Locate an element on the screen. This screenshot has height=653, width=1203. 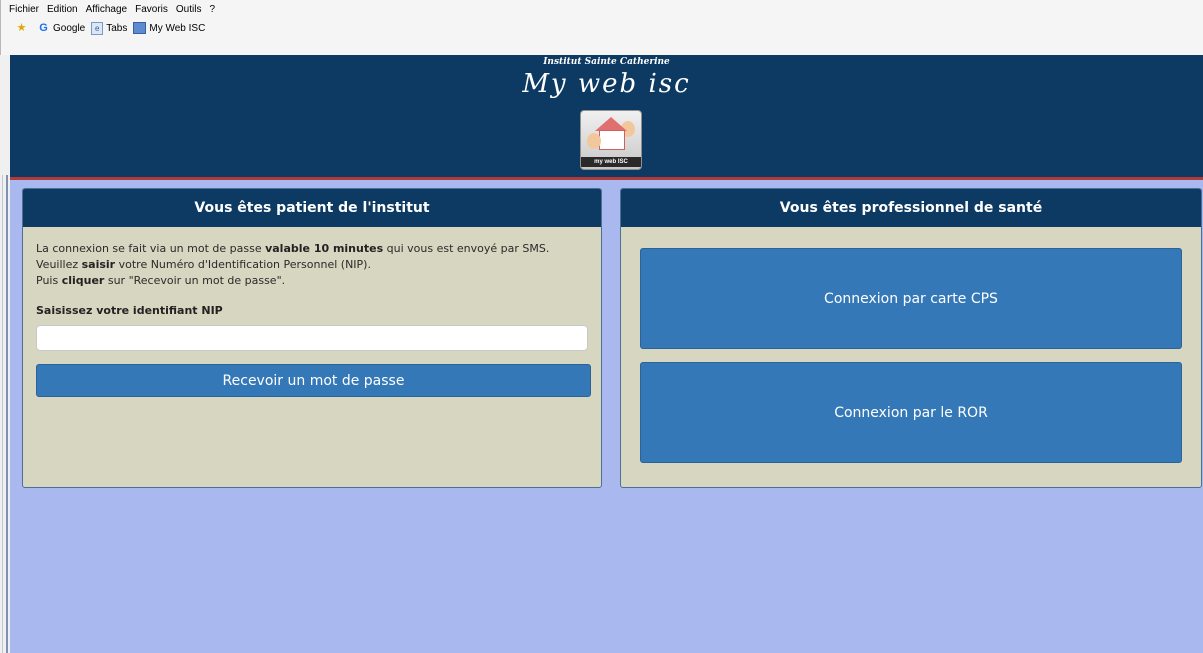
institute-name: Institut Sainte Catherine is located at coordinates (606, 62).